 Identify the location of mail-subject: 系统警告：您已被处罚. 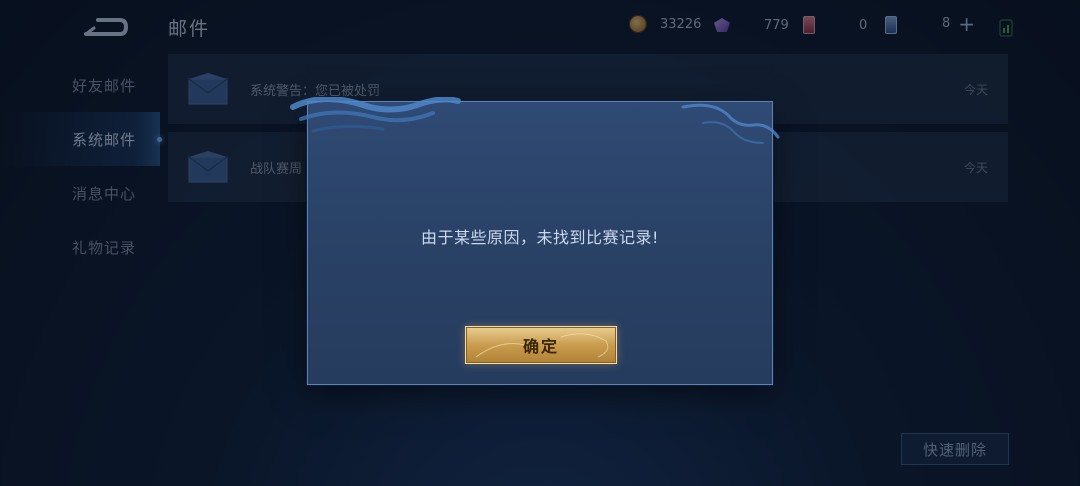
(315, 91).